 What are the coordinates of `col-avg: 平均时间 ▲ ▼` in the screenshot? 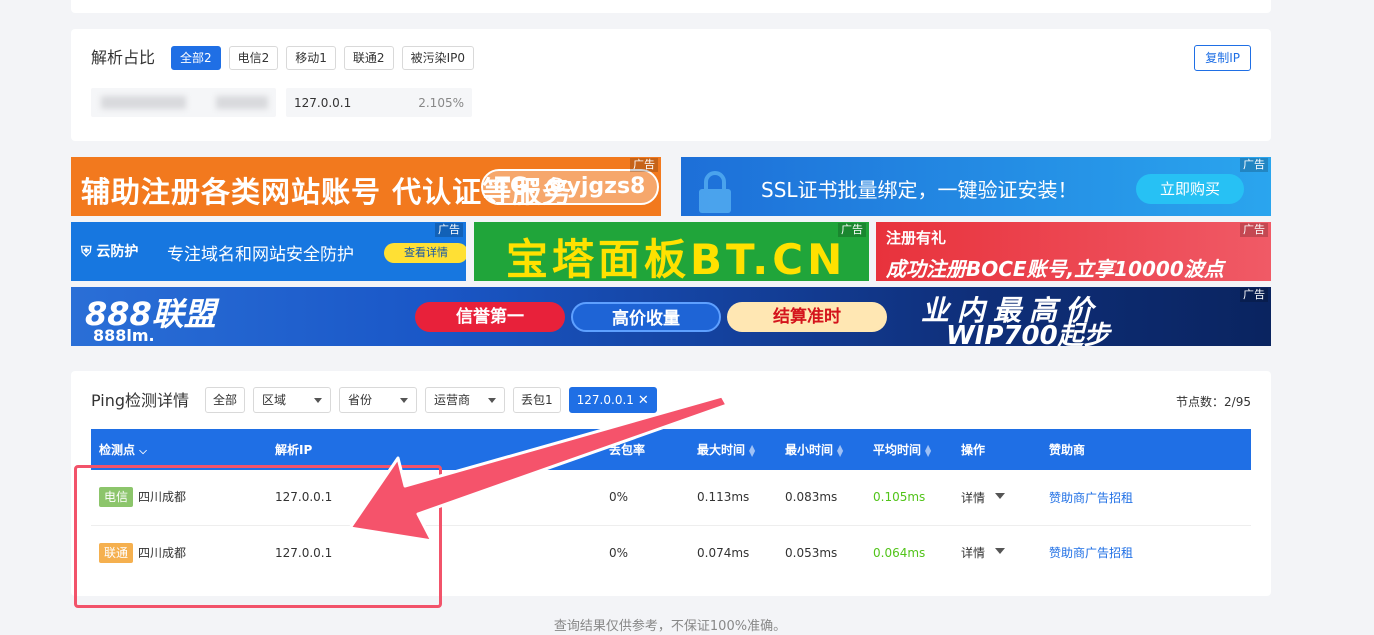 It's located at (909, 449).